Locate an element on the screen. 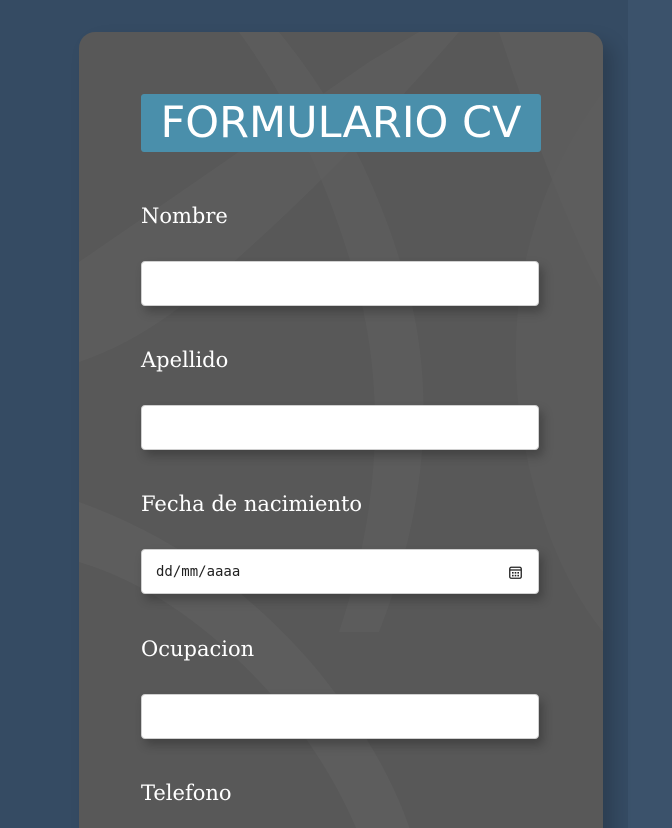 This screenshot has height=828, width=672. fecha-nacimiento-input: dd/mm/aaaa is located at coordinates (340, 571).